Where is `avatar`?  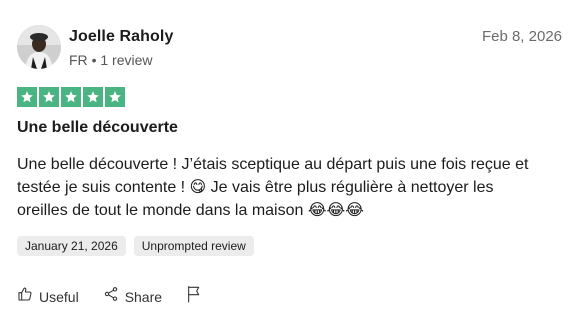 avatar is located at coordinates (39, 47).